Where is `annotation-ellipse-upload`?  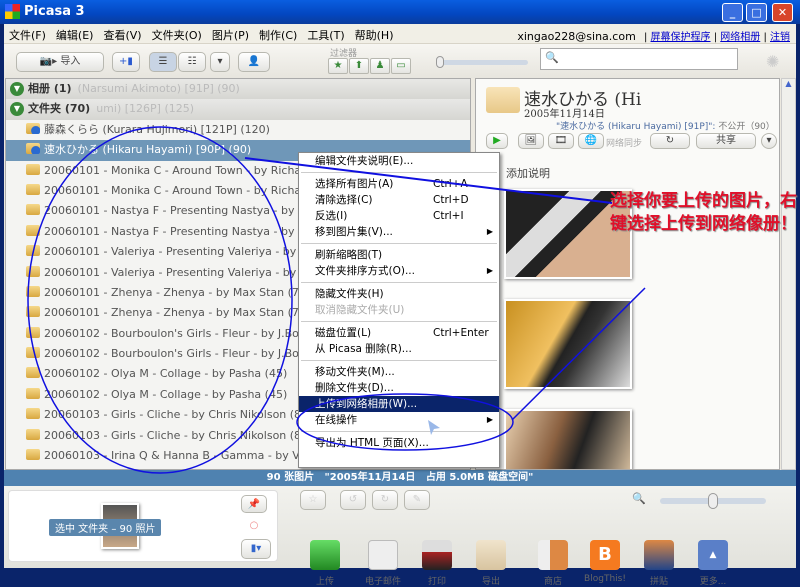 annotation-ellipse-upload is located at coordinates (405, 422).